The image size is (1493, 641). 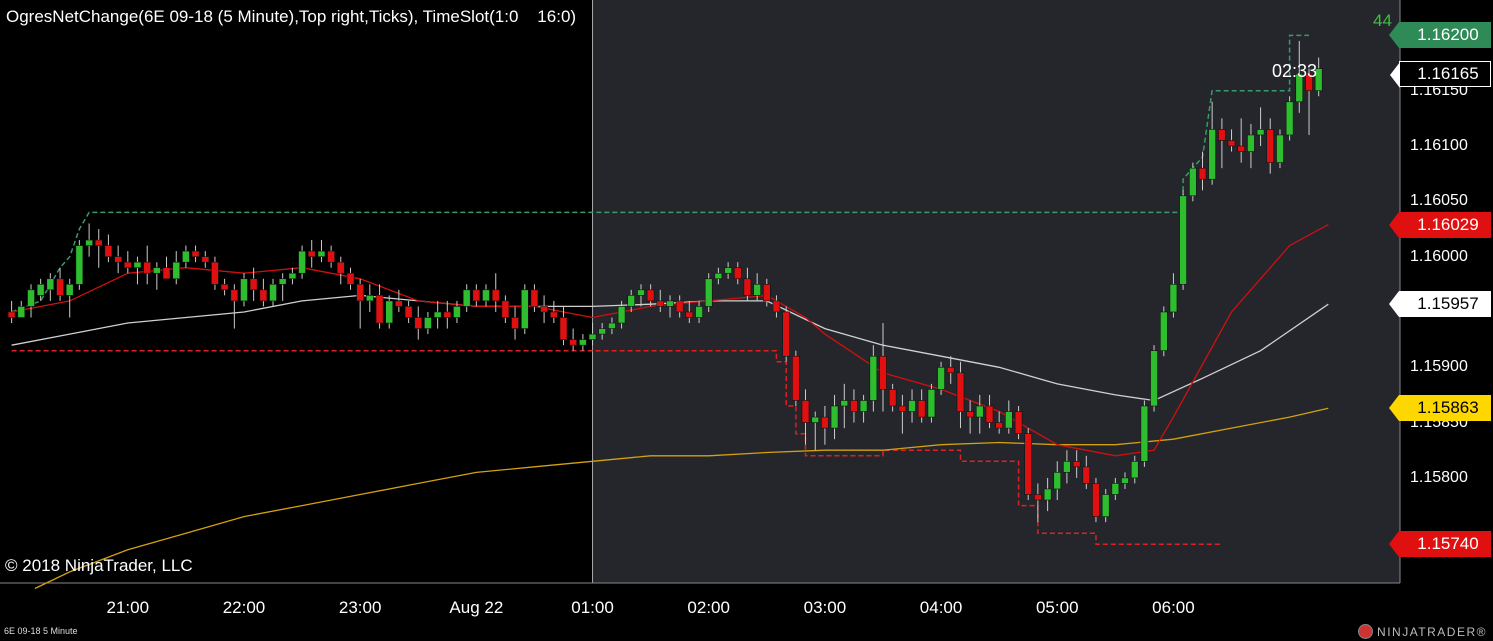 I want to click on last-price-tag: 1.16165, so click(x=1440, y=75).